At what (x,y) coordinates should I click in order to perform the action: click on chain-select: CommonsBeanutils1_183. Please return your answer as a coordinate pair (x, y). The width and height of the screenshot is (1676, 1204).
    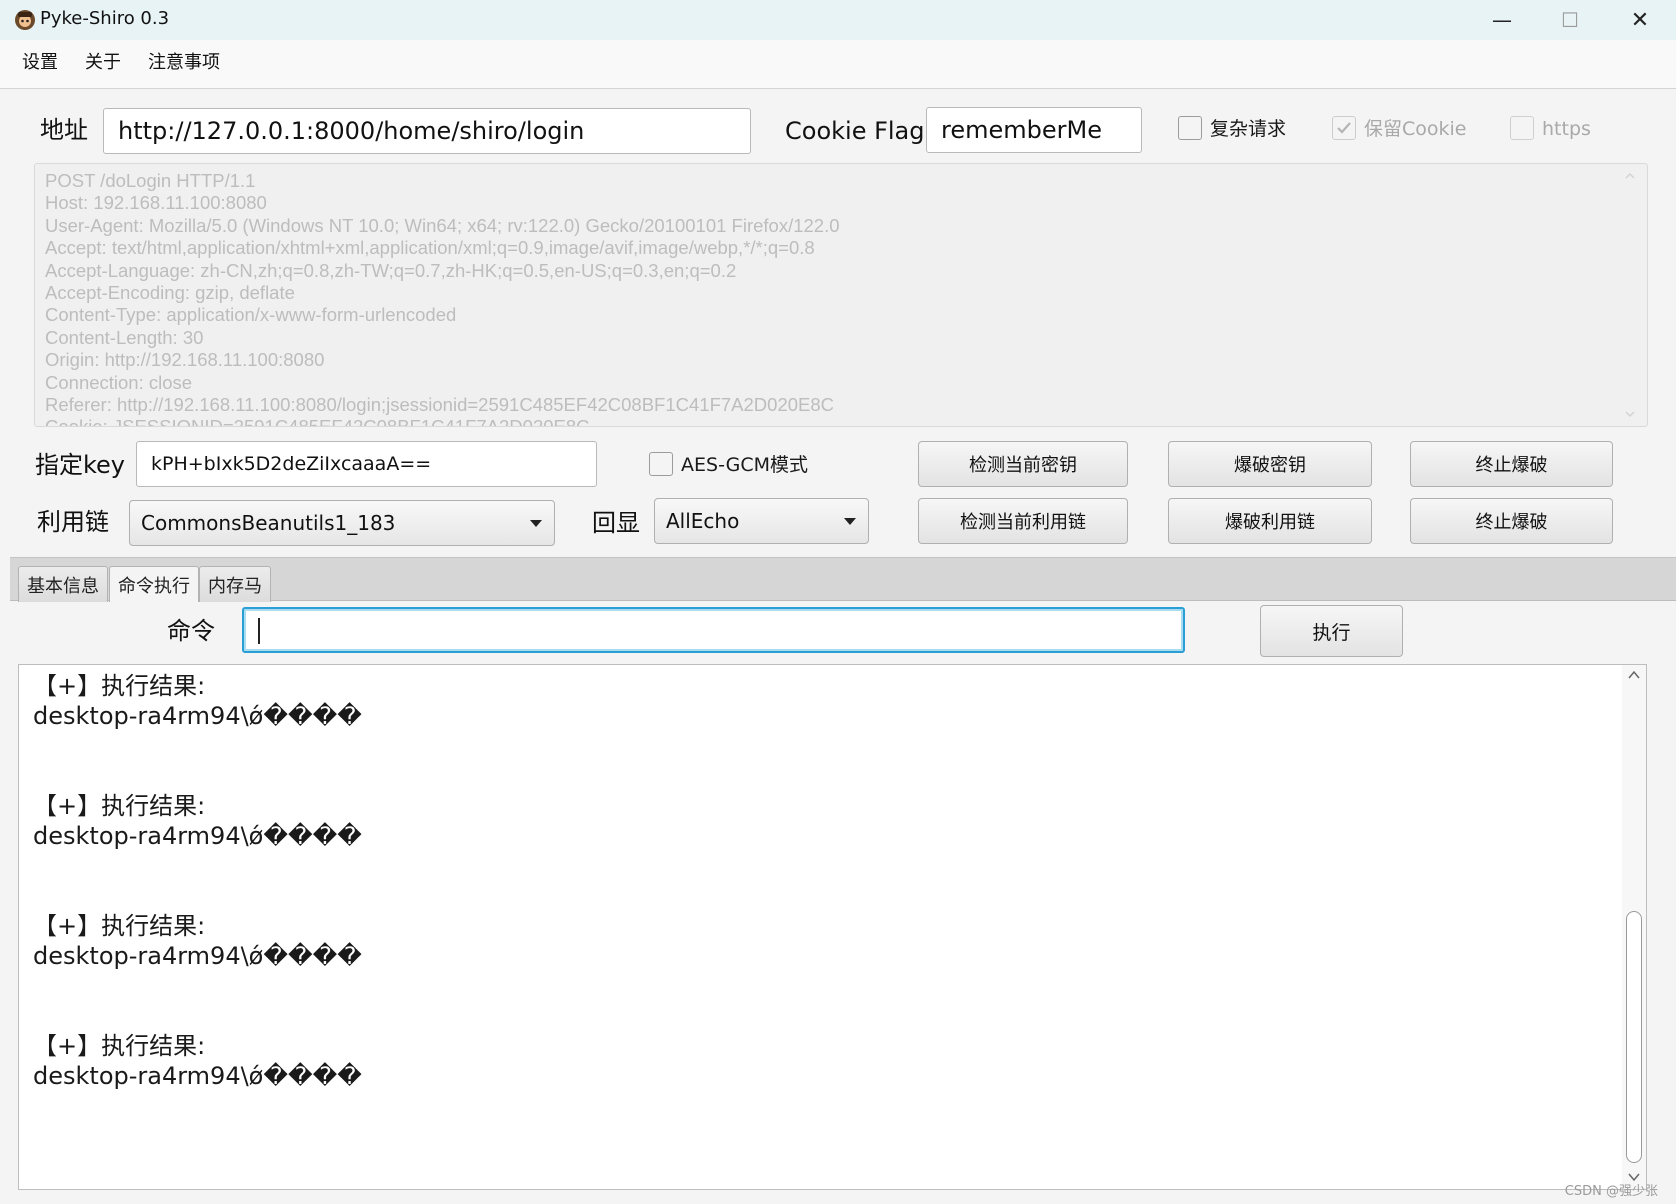
    Looking at the image, I should click on (342, 523).